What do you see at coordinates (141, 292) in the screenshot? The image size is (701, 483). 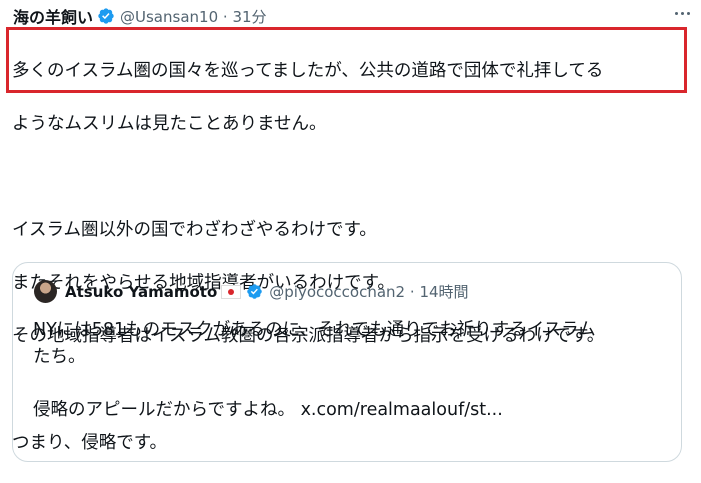 I see `quoted-author-name: Atsuko Yamamoto` at bounding box center [141, 292].